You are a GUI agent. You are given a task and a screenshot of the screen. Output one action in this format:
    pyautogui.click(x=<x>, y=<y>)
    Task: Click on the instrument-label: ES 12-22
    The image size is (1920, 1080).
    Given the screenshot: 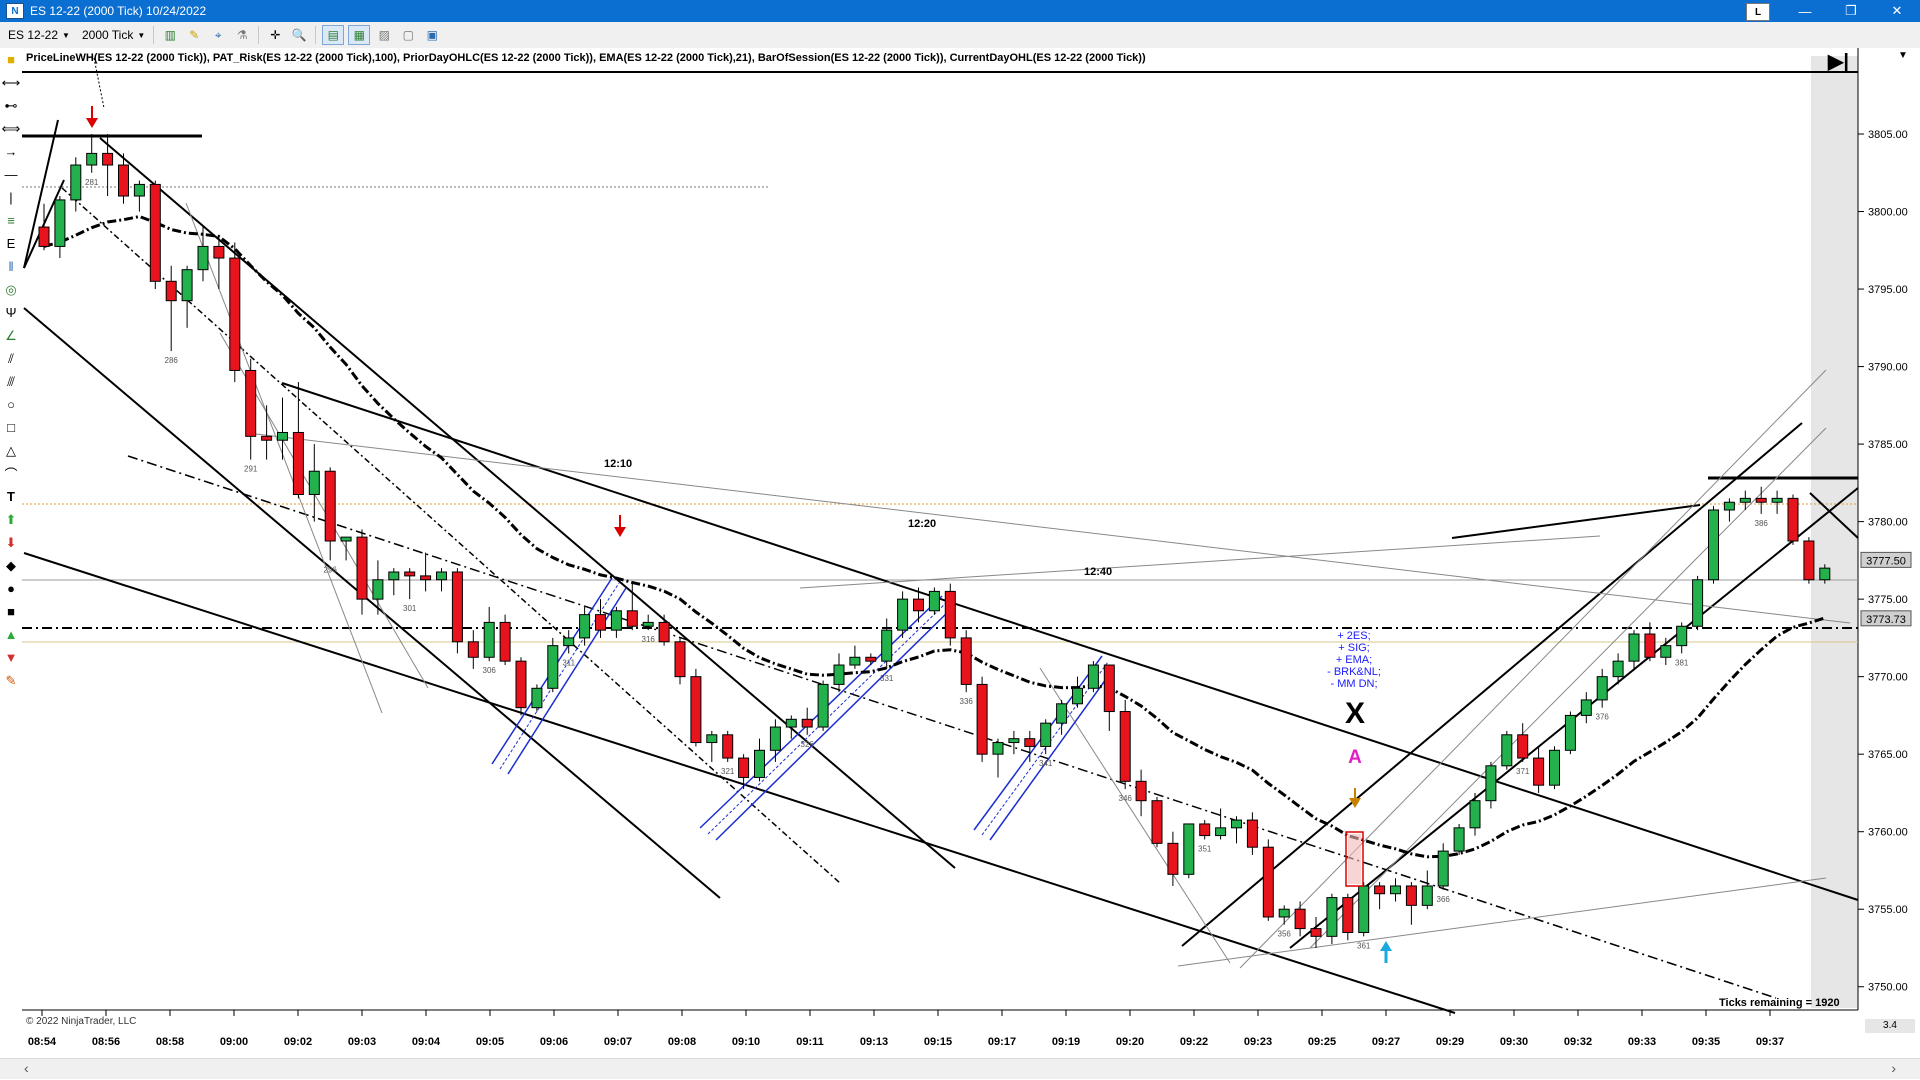 What is the action you would take?
    pyautogui.click(x=33, y=35)
    